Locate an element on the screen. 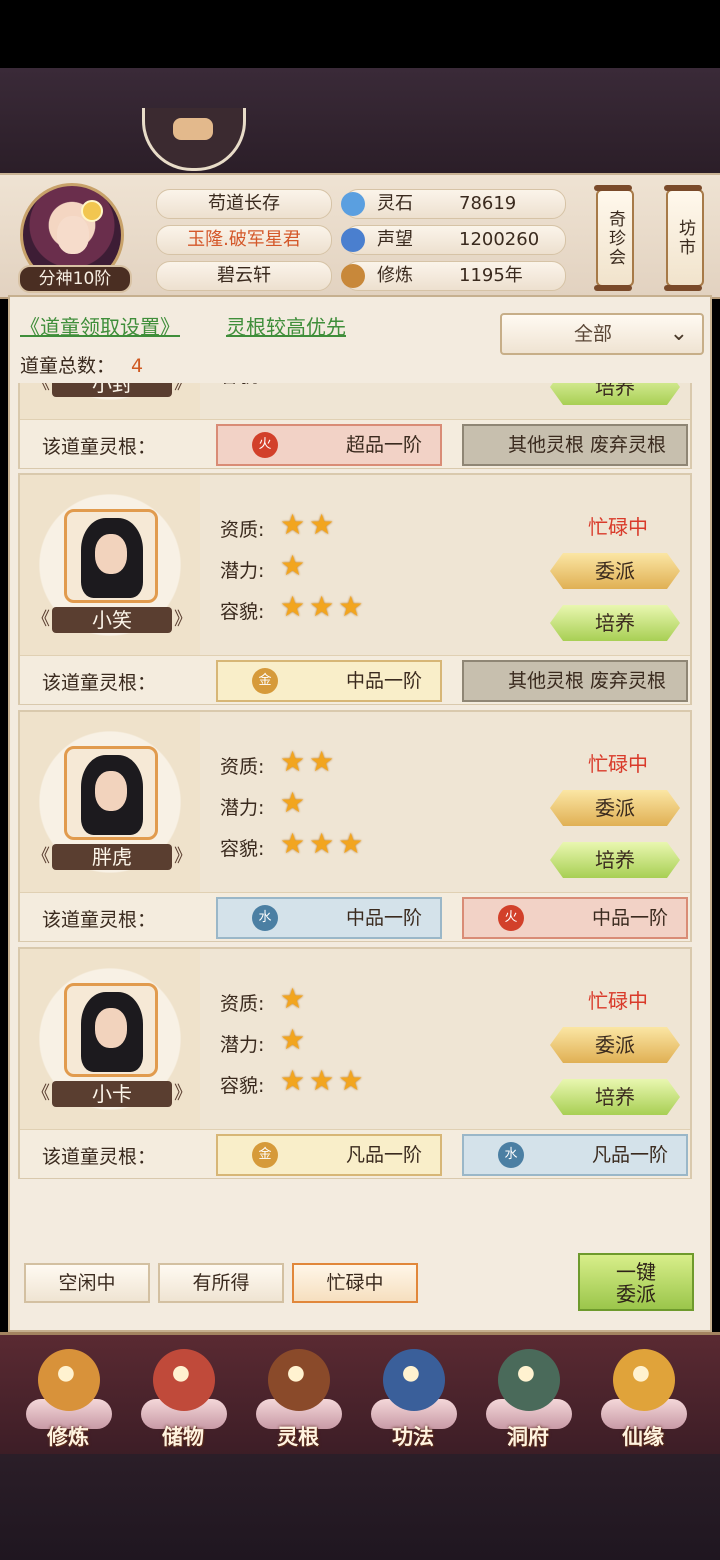  filter-busy: 忙碌中 is located at coordinates (355, 1283).